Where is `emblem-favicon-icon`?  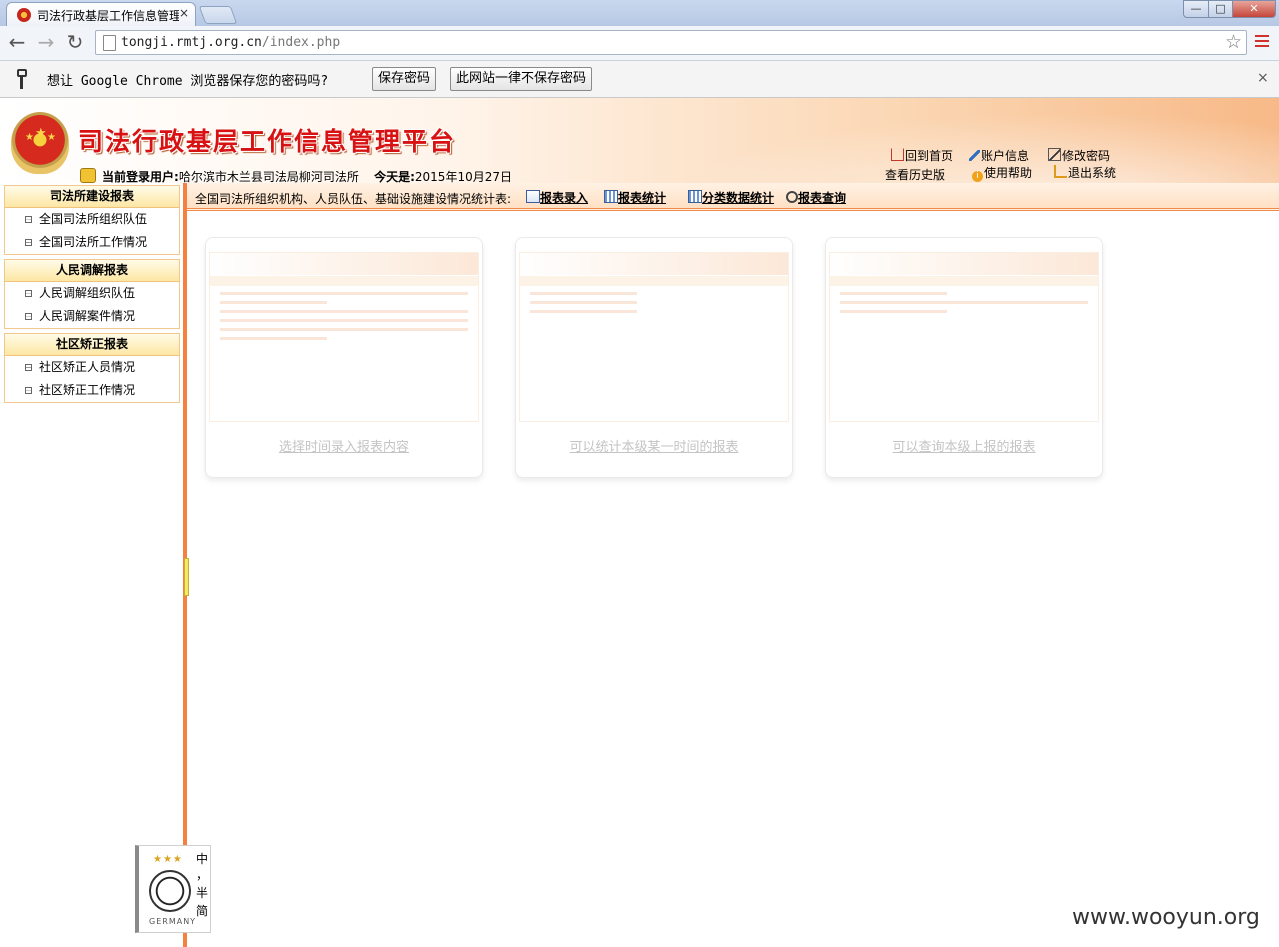
emblem-favicon-icon is located at coordinates (24, 15).